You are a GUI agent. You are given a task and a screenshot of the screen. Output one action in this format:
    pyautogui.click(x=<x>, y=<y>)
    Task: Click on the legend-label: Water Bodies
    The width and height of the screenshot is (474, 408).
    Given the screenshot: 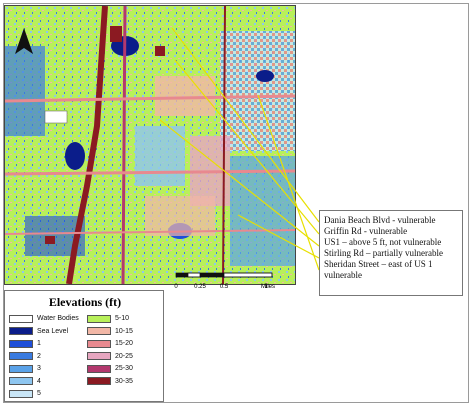 What is the action you would take?
    pyautogui.click(x=58, y=318)
    